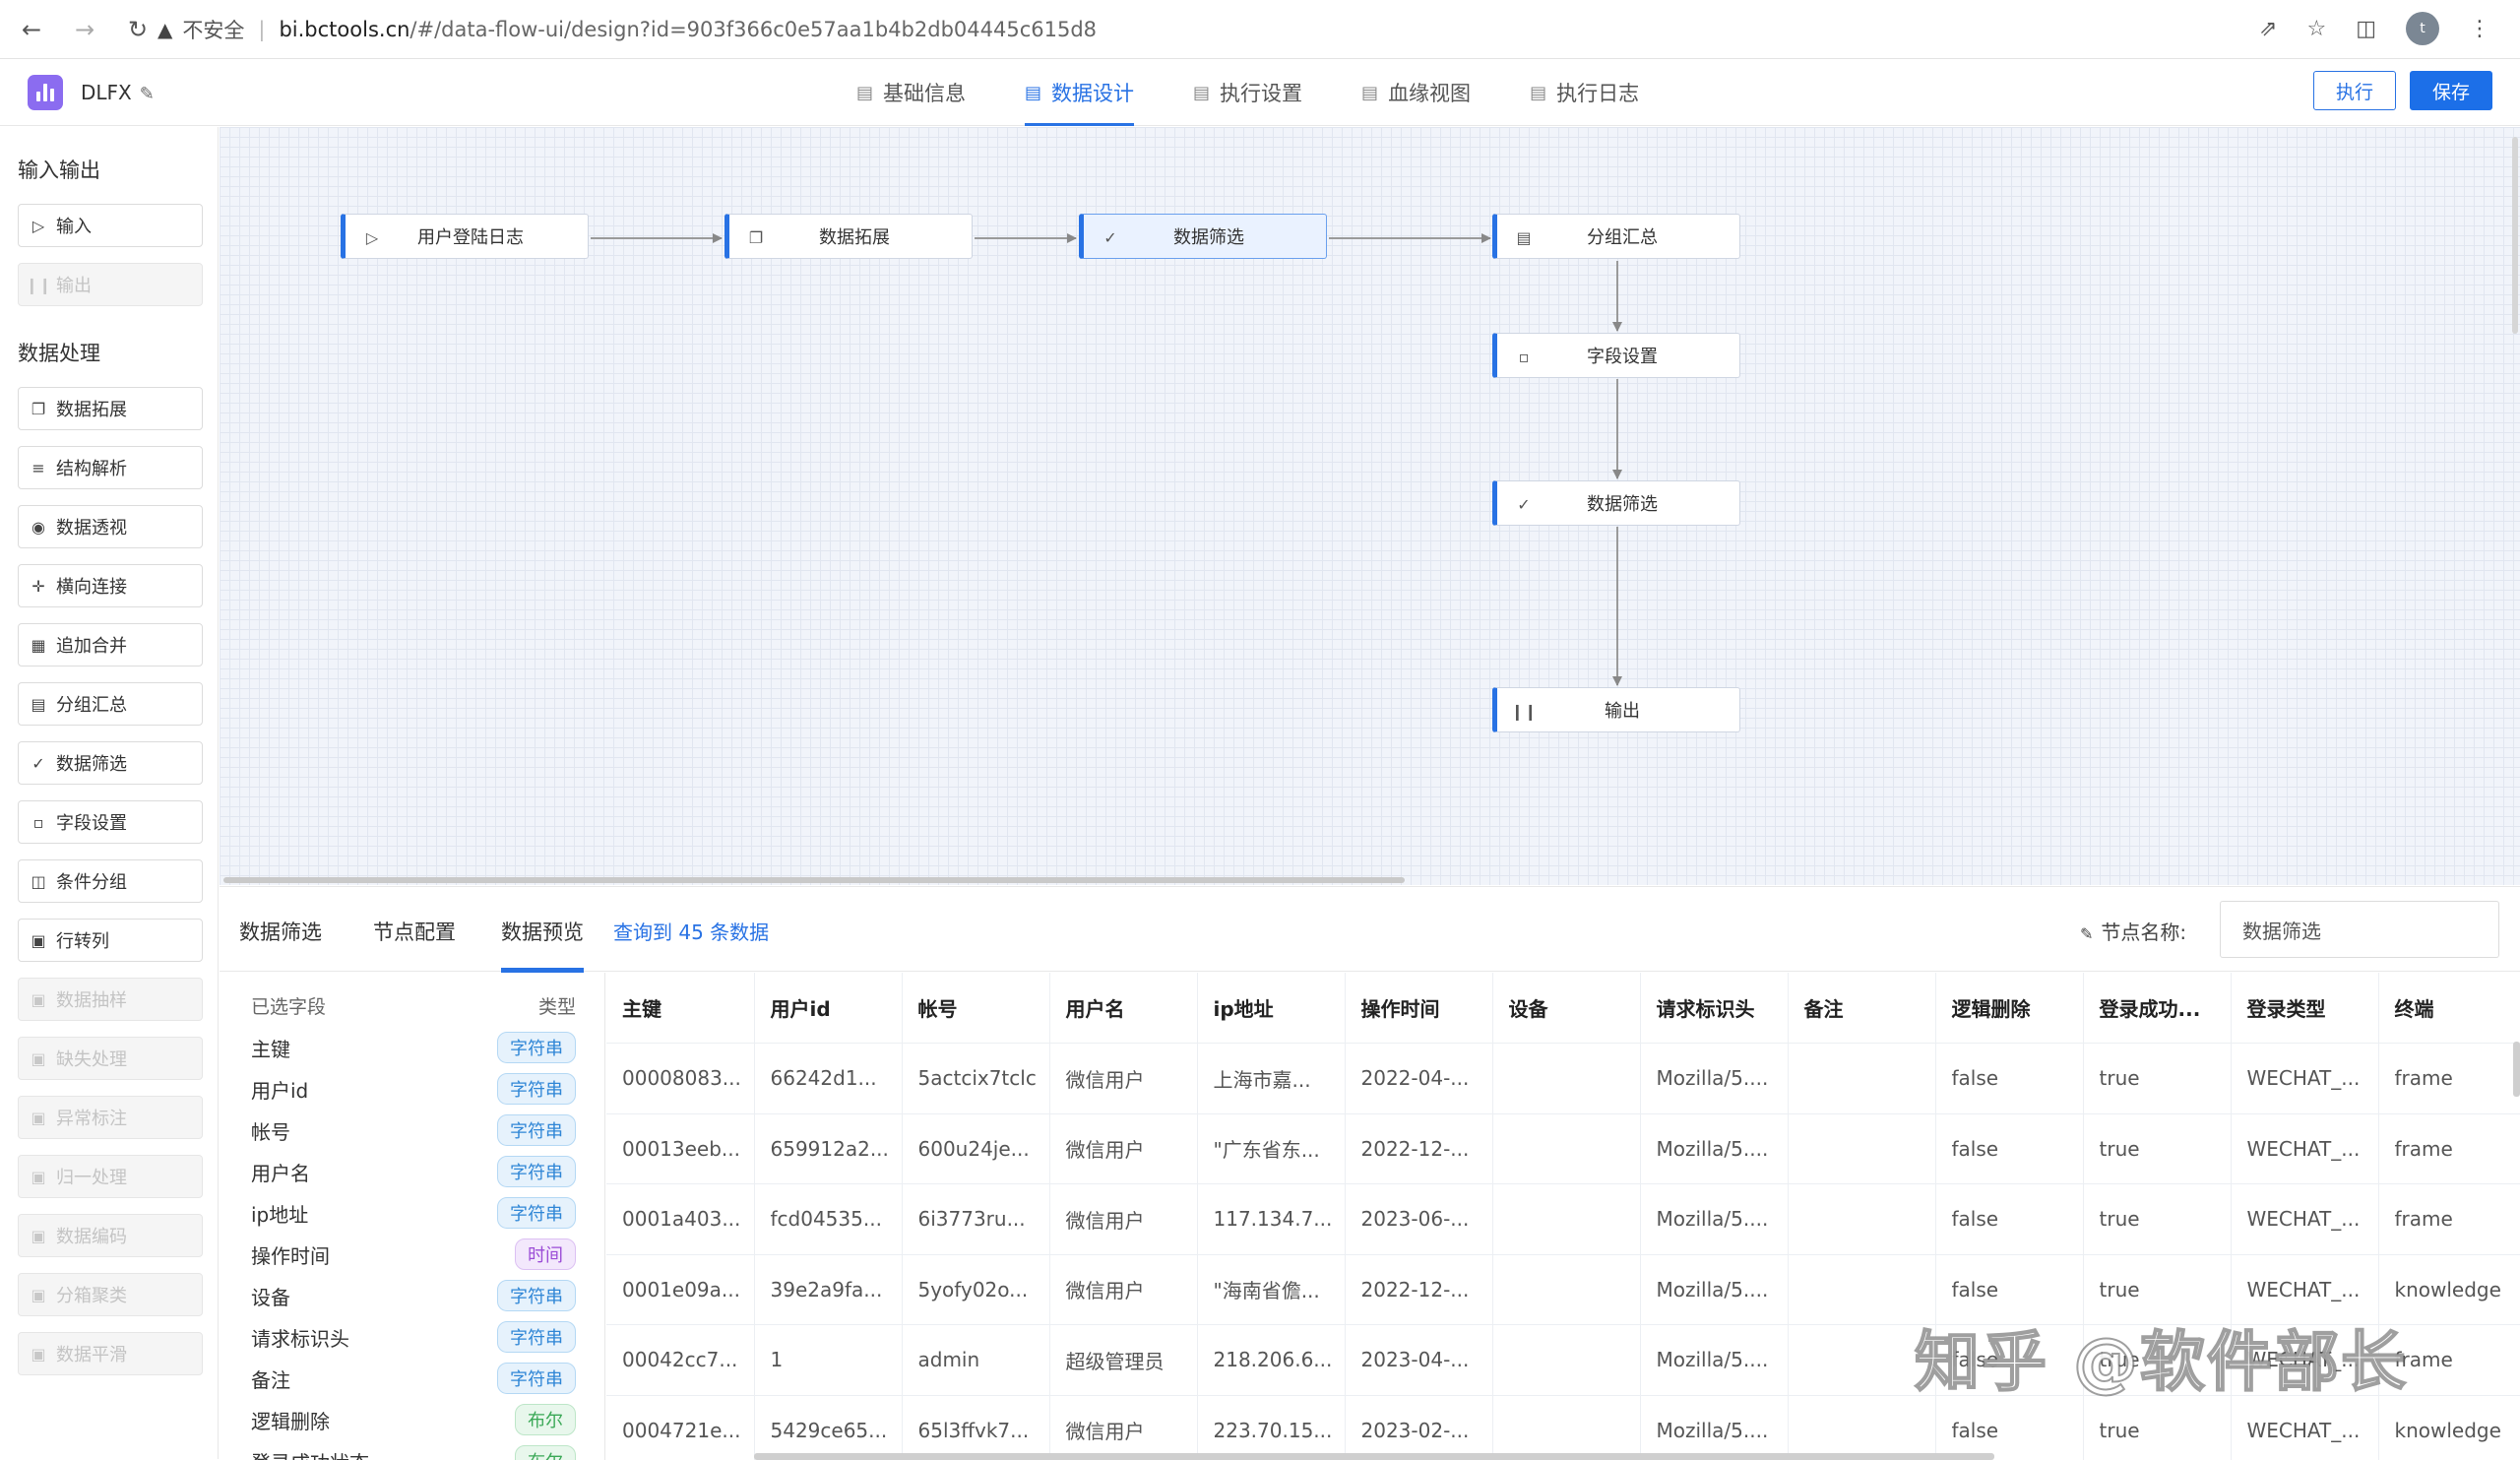 The image size is (2520, 1460). What do you see at coordinates (280, 931) in the screenshot?
I see `detail-tab-0: 数据筛选` at bounding box center [280, 931].